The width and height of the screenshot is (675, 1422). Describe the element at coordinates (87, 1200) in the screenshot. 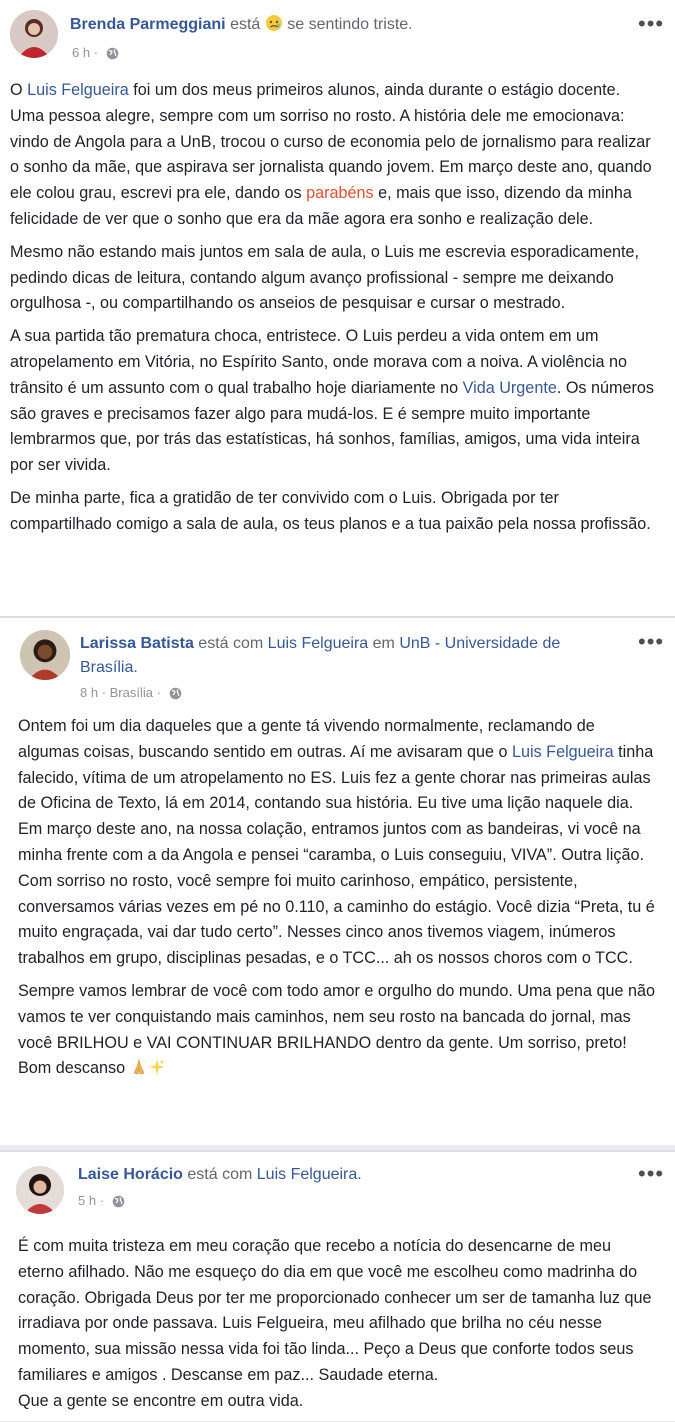

I see `post-time: 5 h` at that location.